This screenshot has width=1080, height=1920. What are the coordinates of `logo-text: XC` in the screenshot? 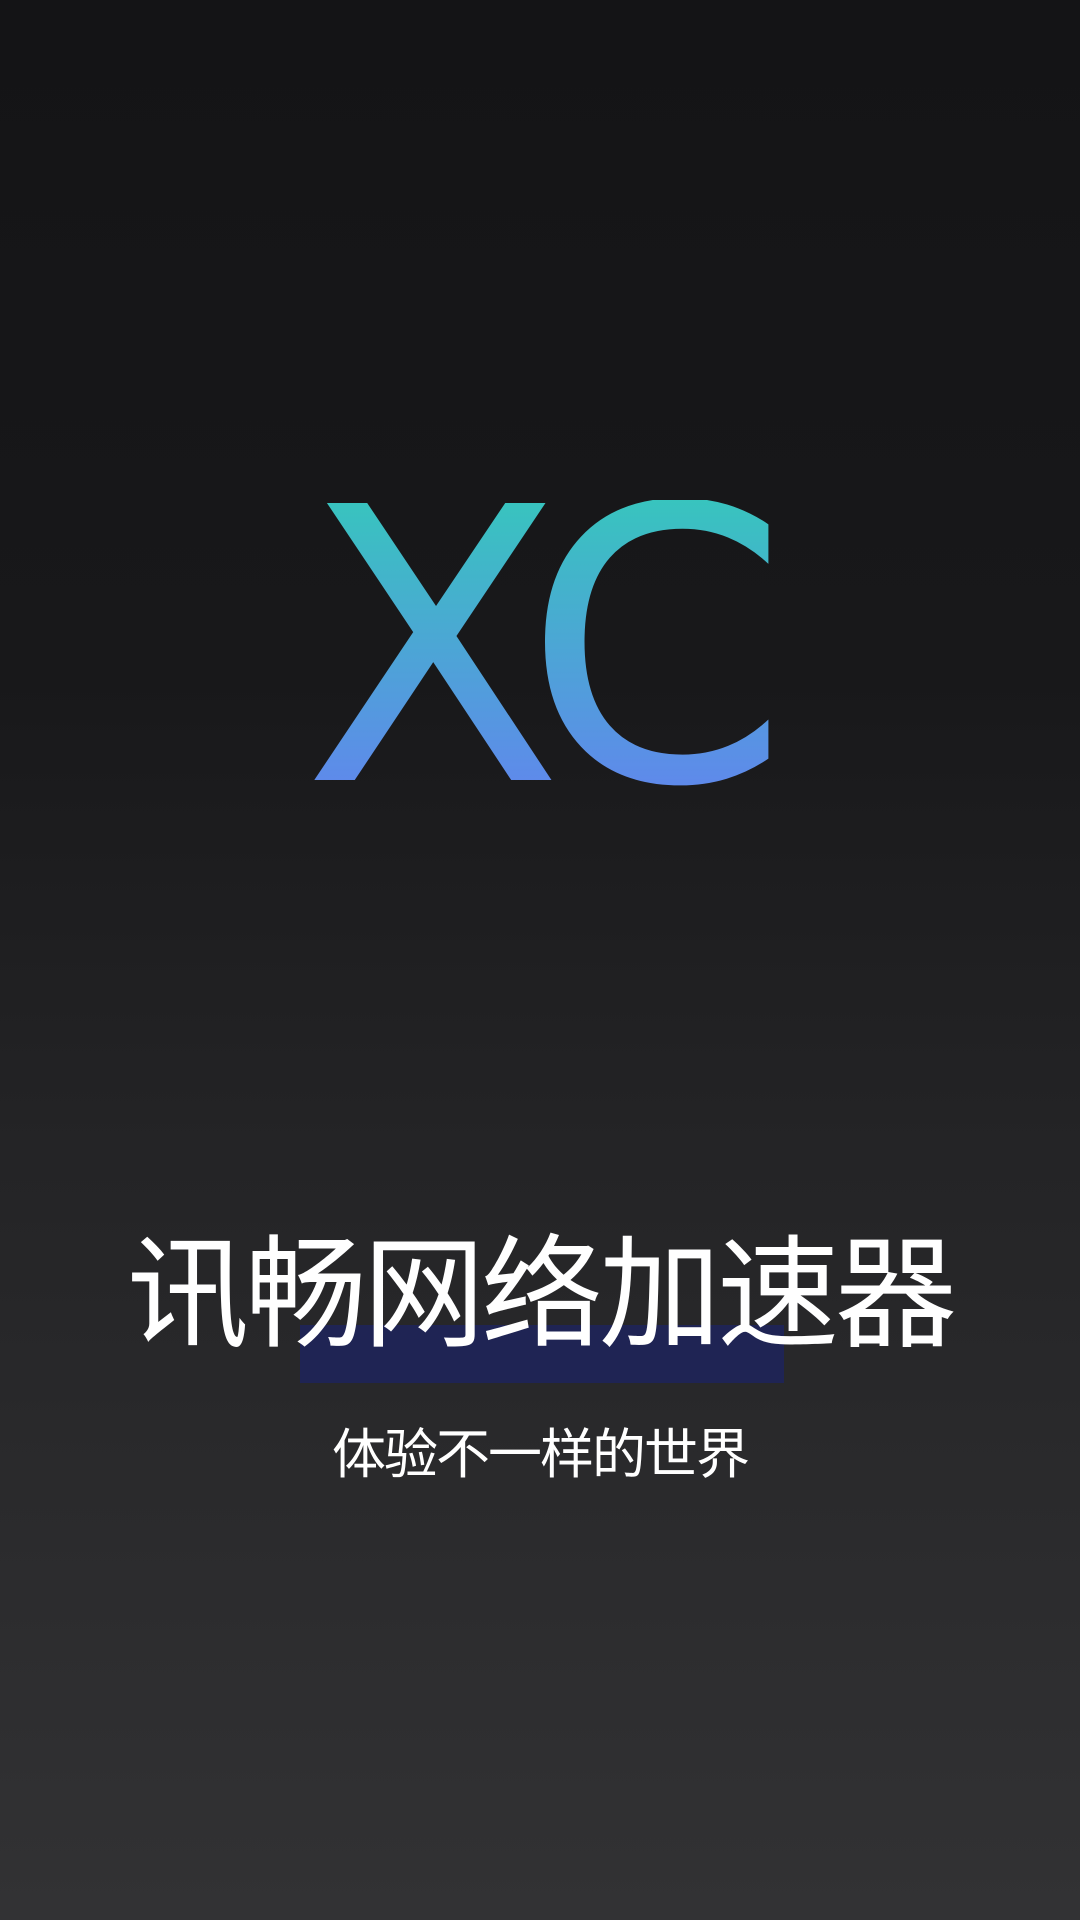 It's located at (540, 645).